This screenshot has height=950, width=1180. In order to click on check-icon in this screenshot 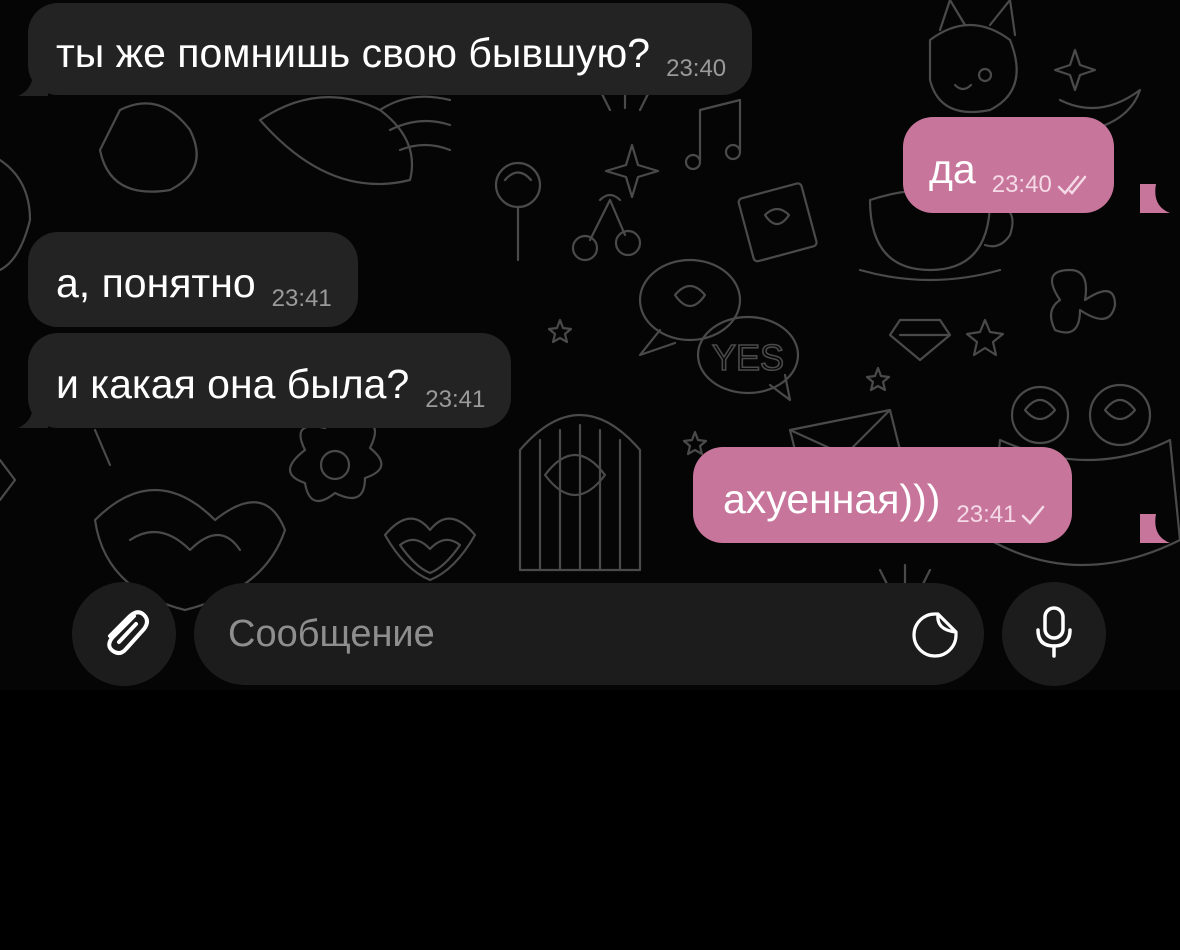, I will do `click(1033, 515)`.